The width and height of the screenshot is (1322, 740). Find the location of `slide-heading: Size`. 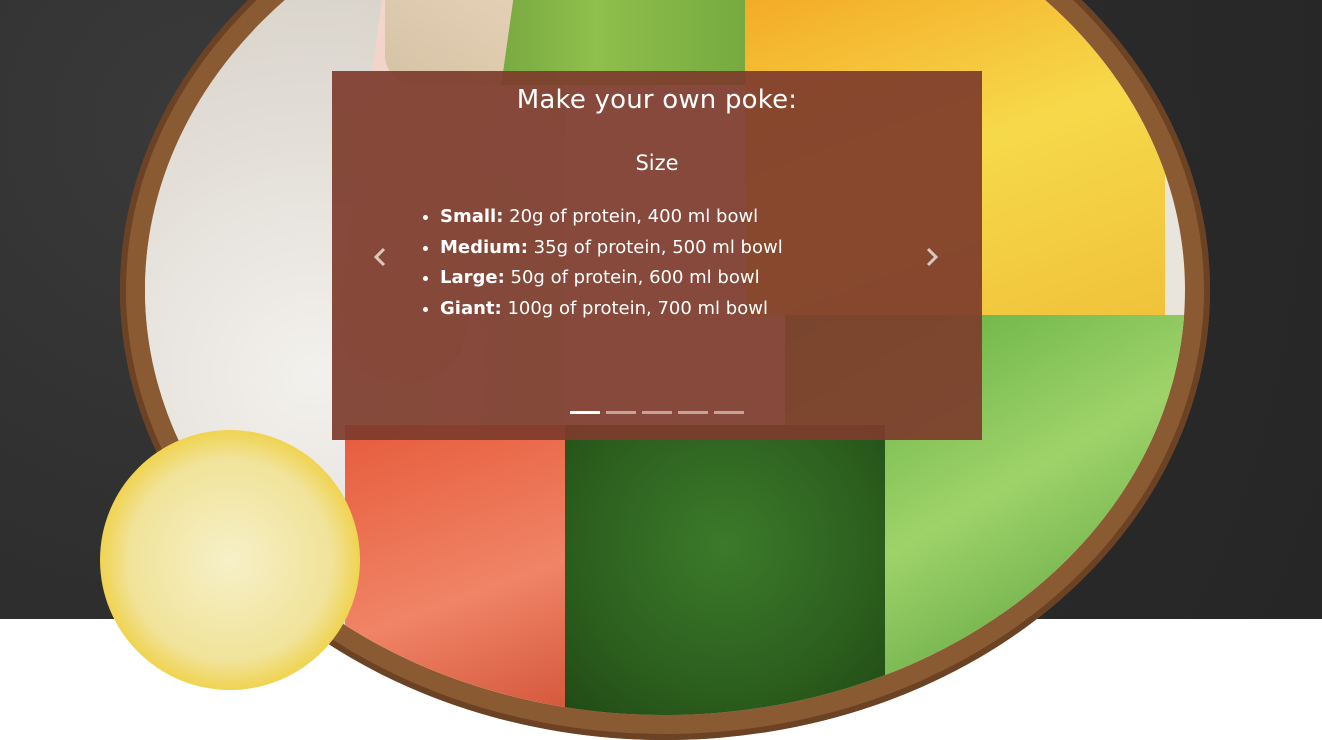

slide-heading: Size is located at coordinates (657, 163).